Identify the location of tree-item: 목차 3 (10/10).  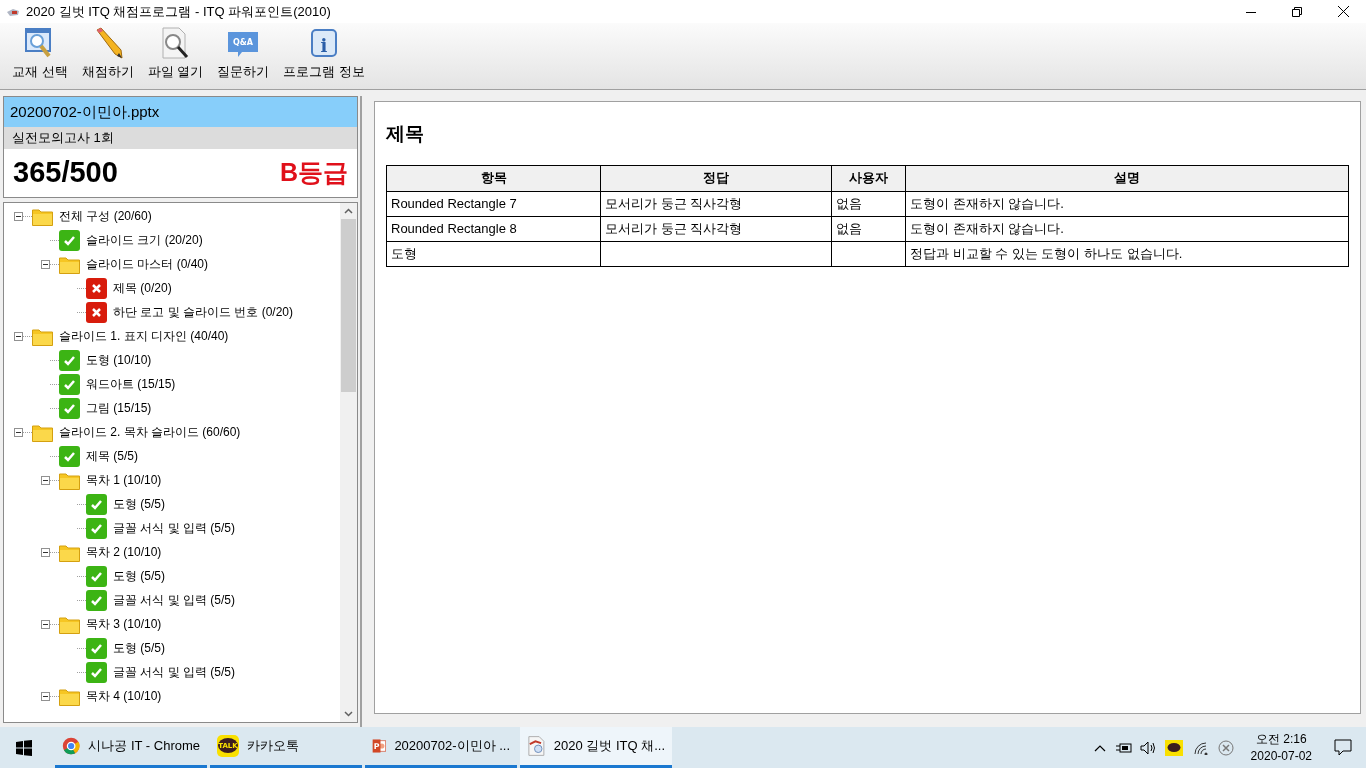
(124, 624).